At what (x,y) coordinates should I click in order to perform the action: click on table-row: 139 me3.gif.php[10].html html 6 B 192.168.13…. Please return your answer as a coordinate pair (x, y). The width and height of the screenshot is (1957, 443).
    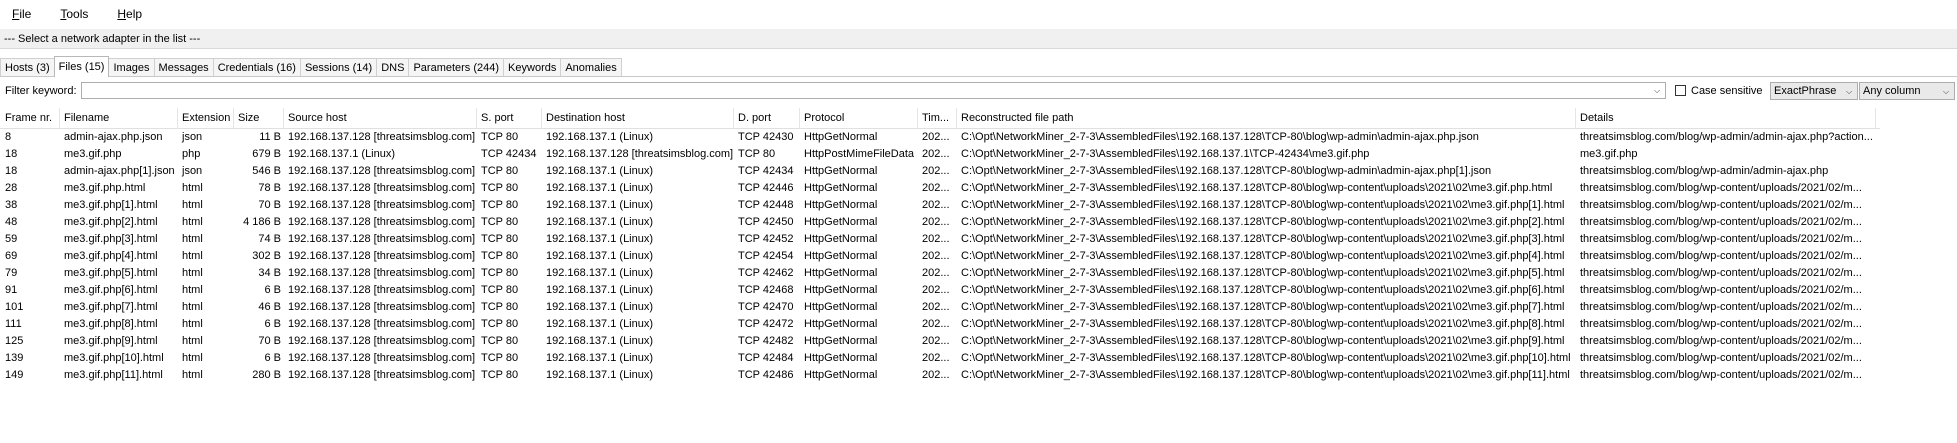
    Looking at the image, I should click on (940, 358).